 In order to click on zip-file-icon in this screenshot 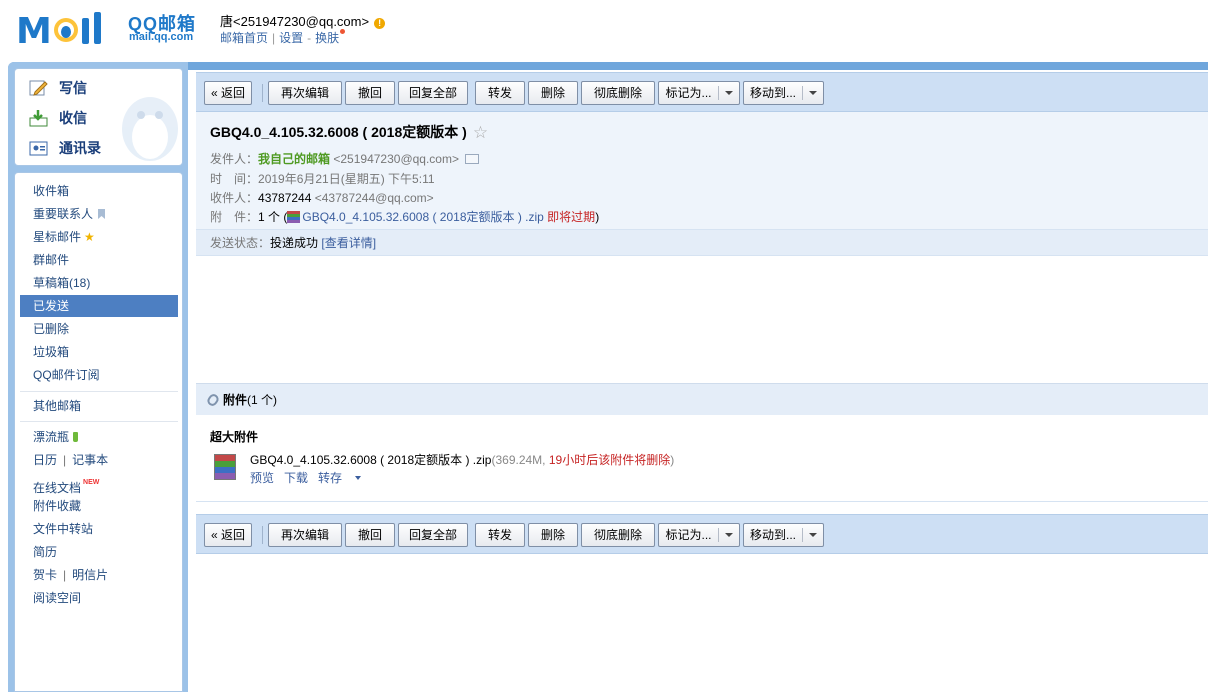, I will do `click(294, 217)`.